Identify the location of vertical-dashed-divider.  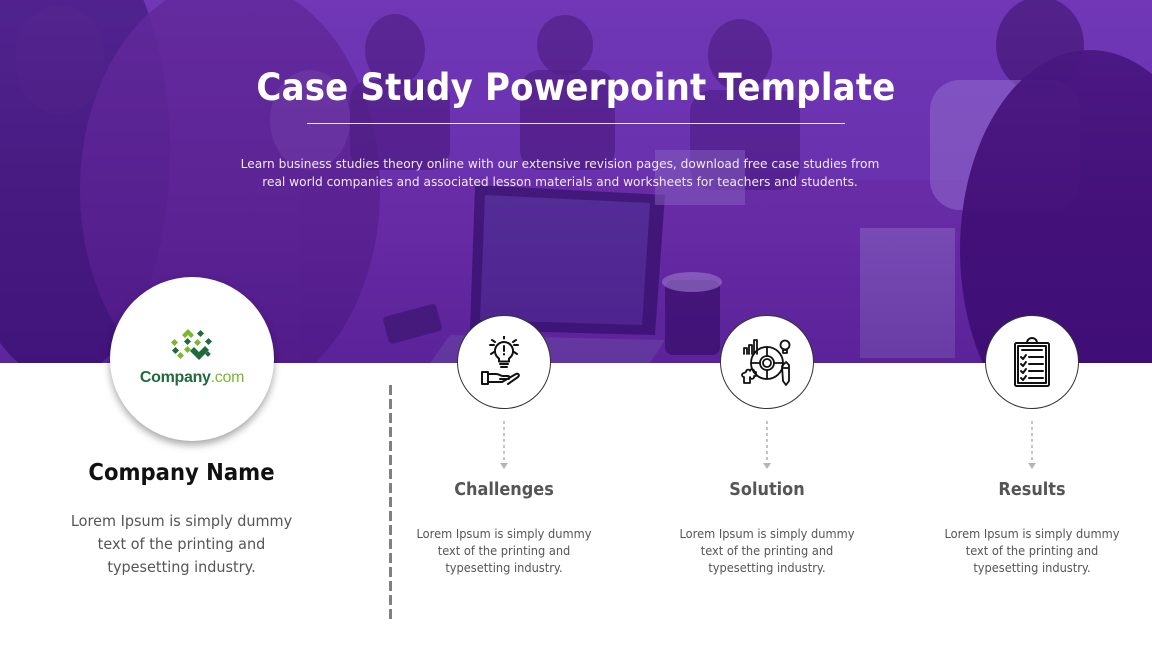
(390, 503).